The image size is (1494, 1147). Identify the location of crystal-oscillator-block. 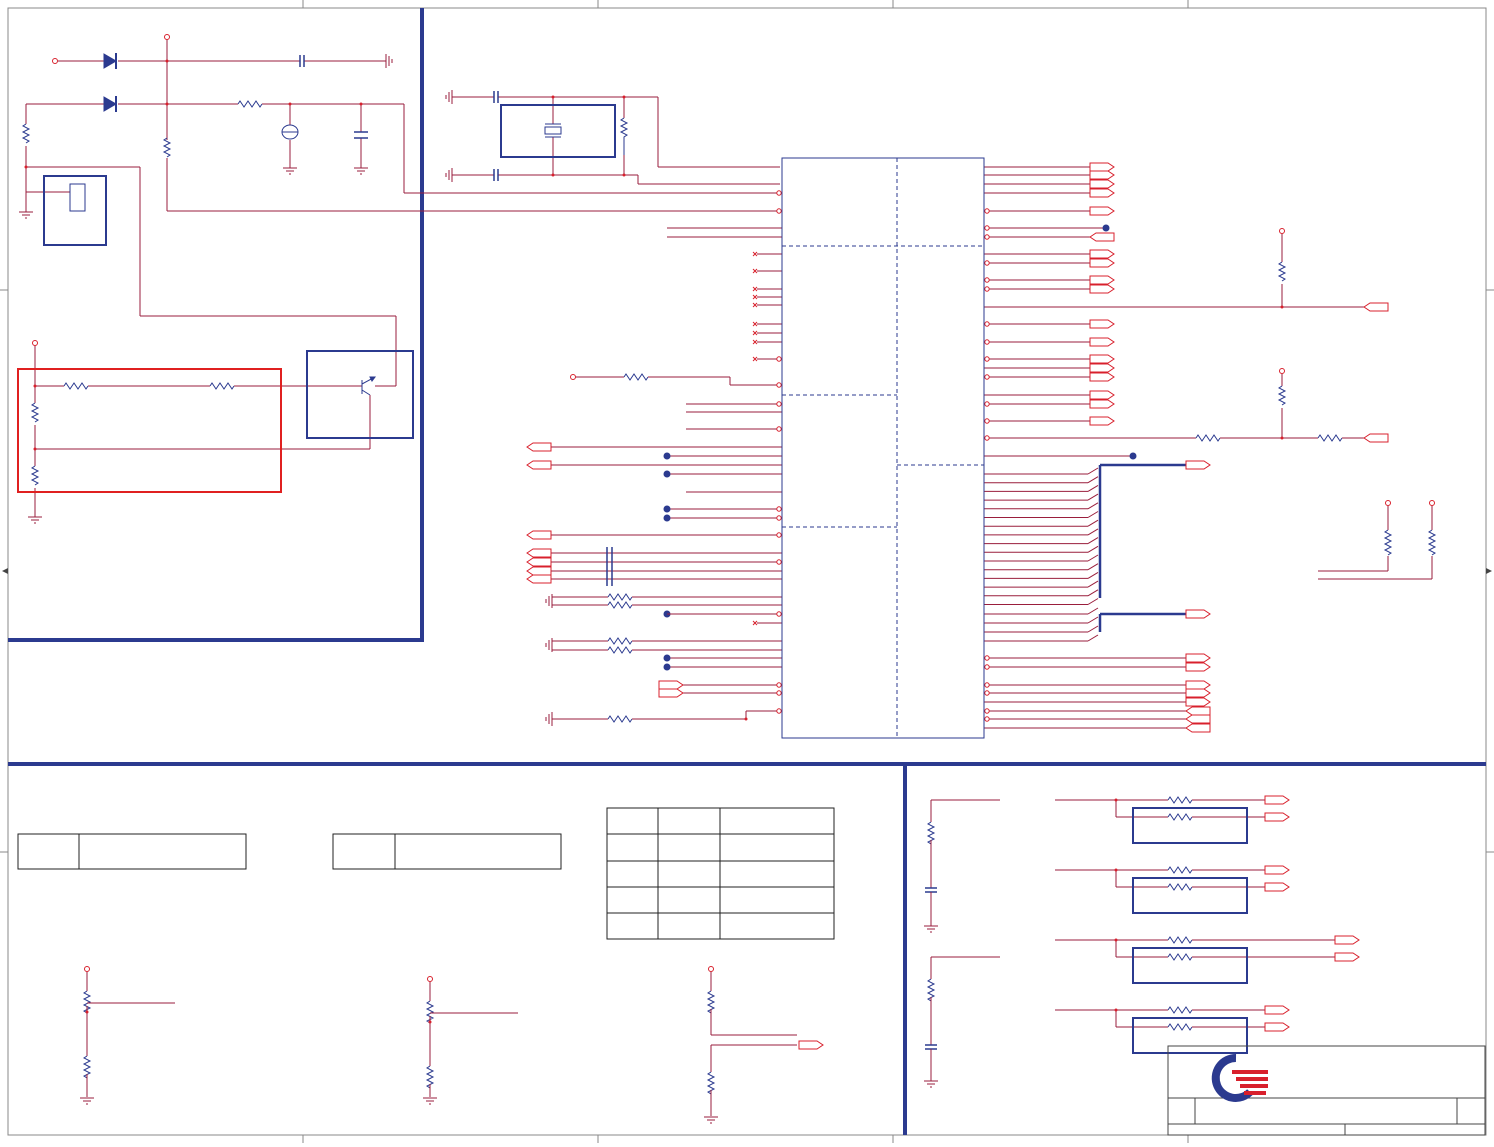
(612, 137).